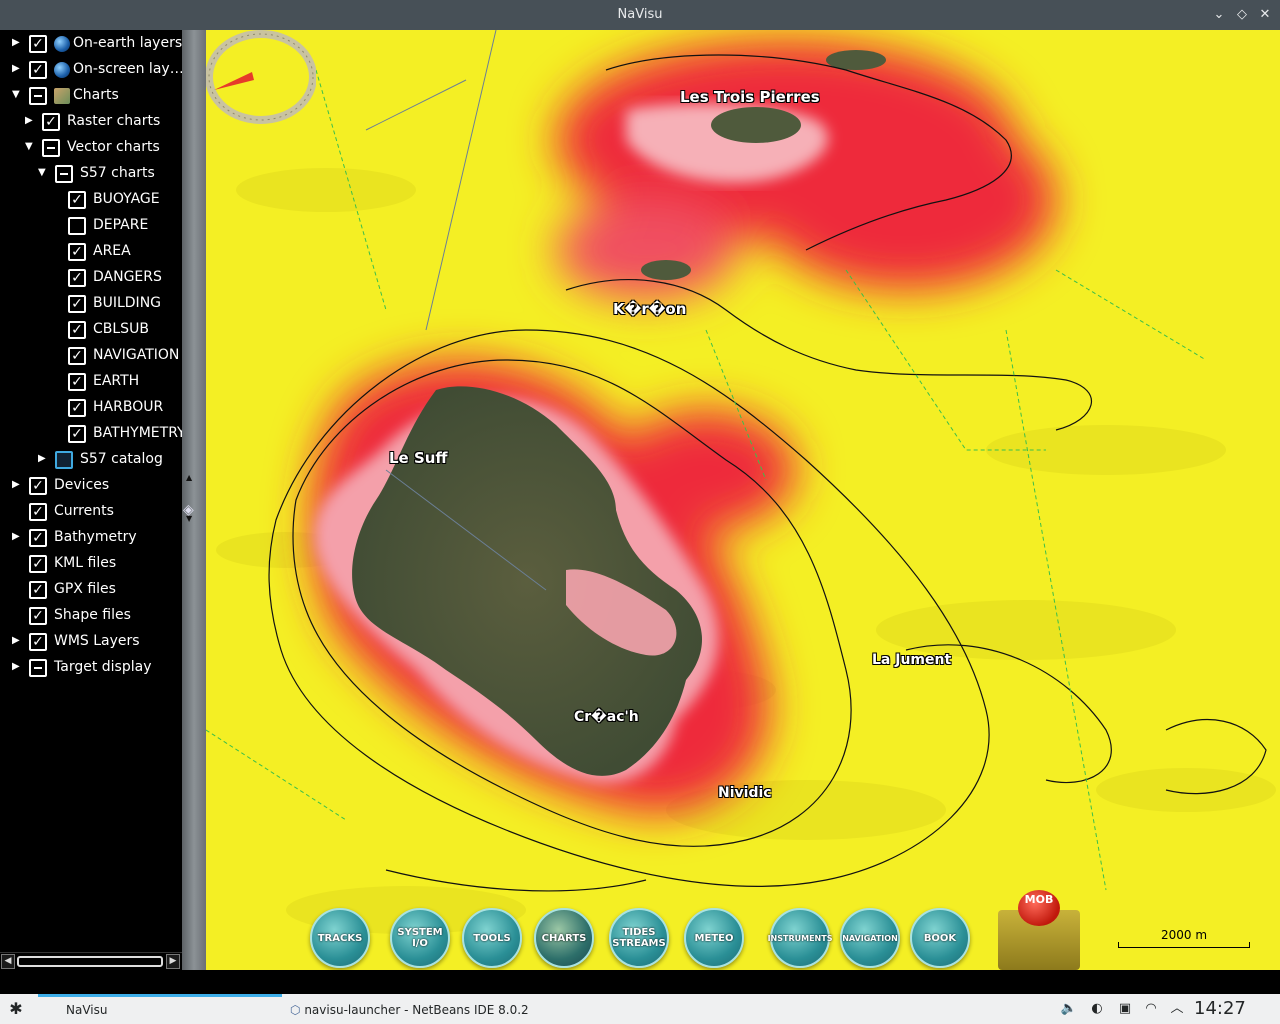  What do you see at coordinates (91, 252) in the screenshot?
I see `tree-item: ✓ AREA` at bounding box center [91, 252].